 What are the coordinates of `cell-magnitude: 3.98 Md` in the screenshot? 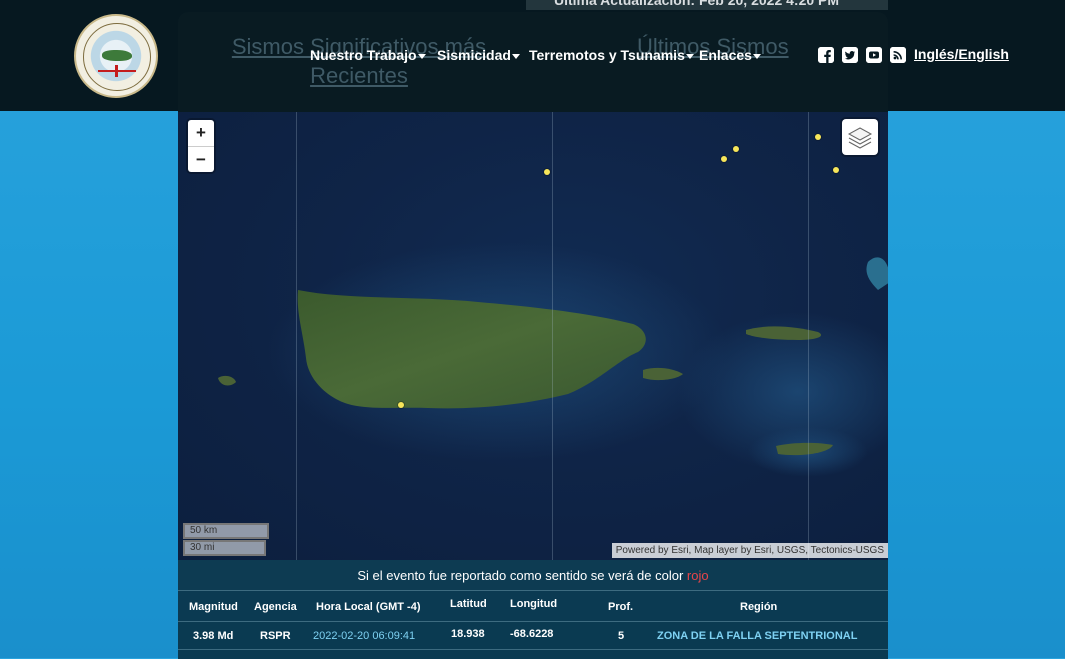 It's located at (213, 636).